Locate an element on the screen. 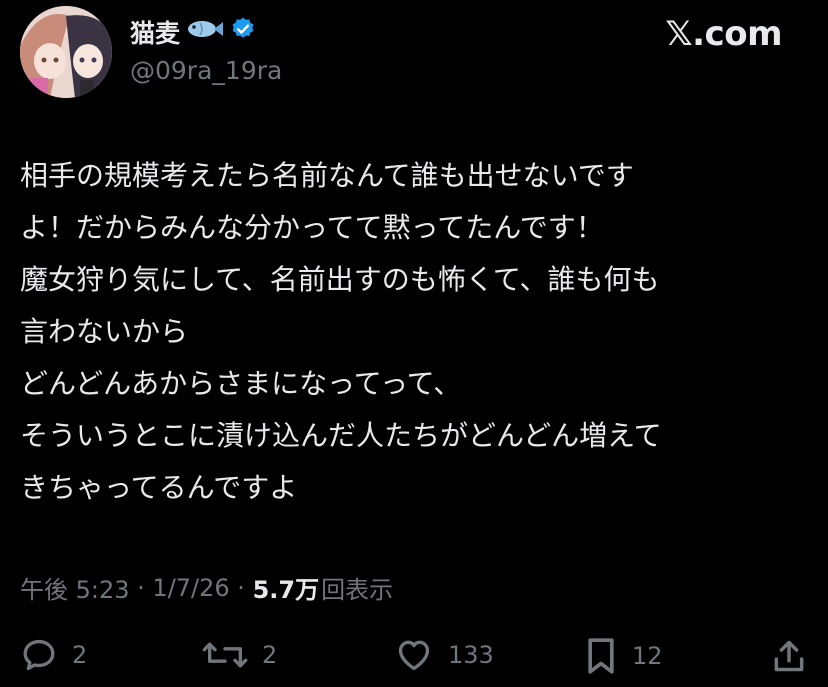  avatar is located at coordinates (66, 52).